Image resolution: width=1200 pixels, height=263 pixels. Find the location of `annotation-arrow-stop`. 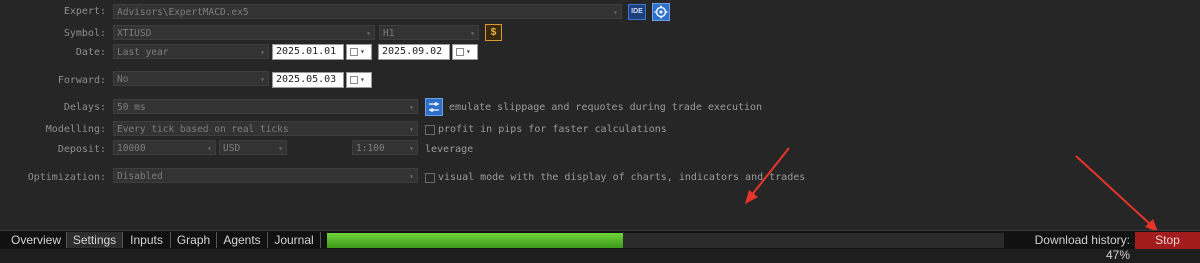

annotation-arrow-stop is located at coordinates (1116, 193).